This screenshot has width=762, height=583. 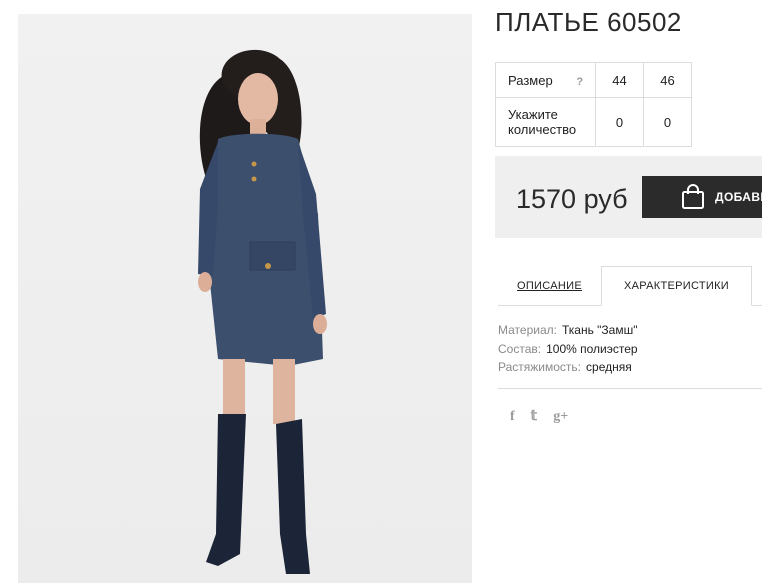 What do you see at coordinates (693, 196) in the screenshot?
I see `shopping-bag-icon` at bounding box center [693, 196].